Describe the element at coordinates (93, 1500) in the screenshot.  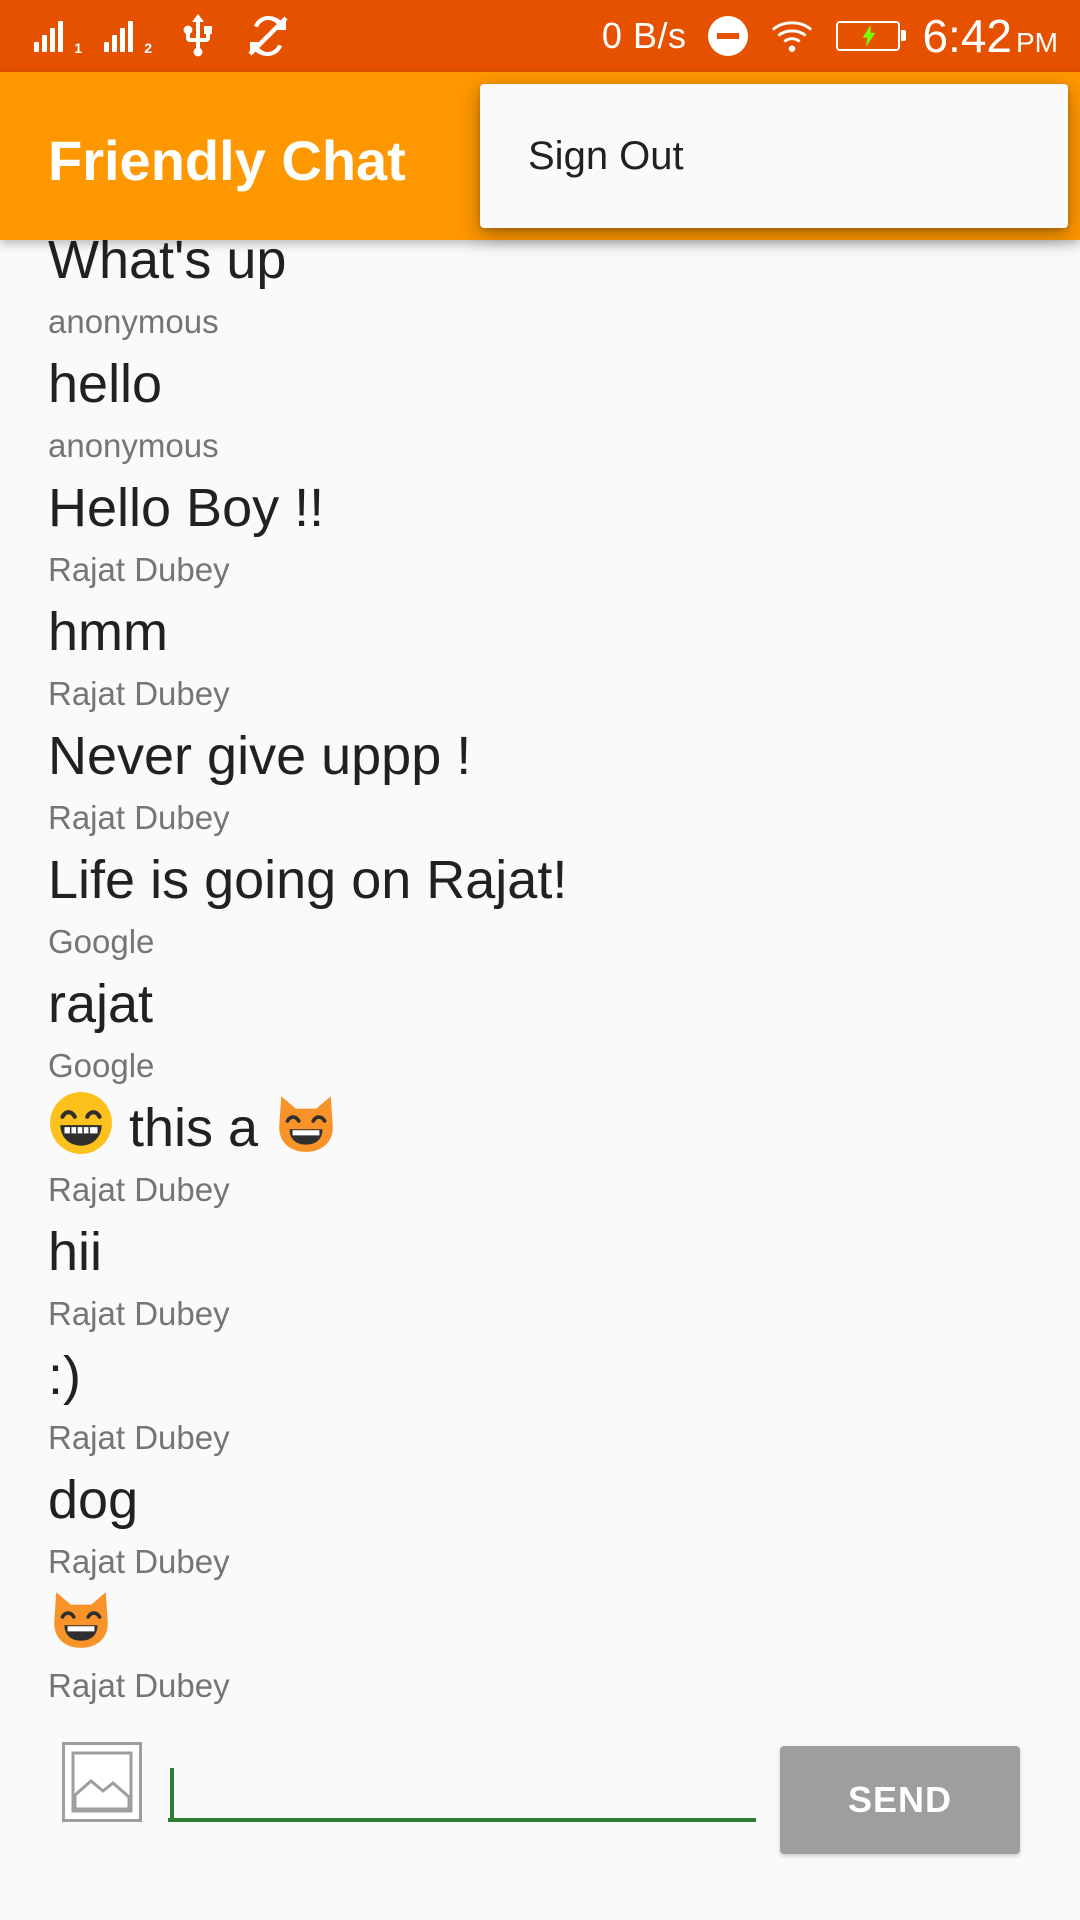
I see `message-text: dog` at that location.